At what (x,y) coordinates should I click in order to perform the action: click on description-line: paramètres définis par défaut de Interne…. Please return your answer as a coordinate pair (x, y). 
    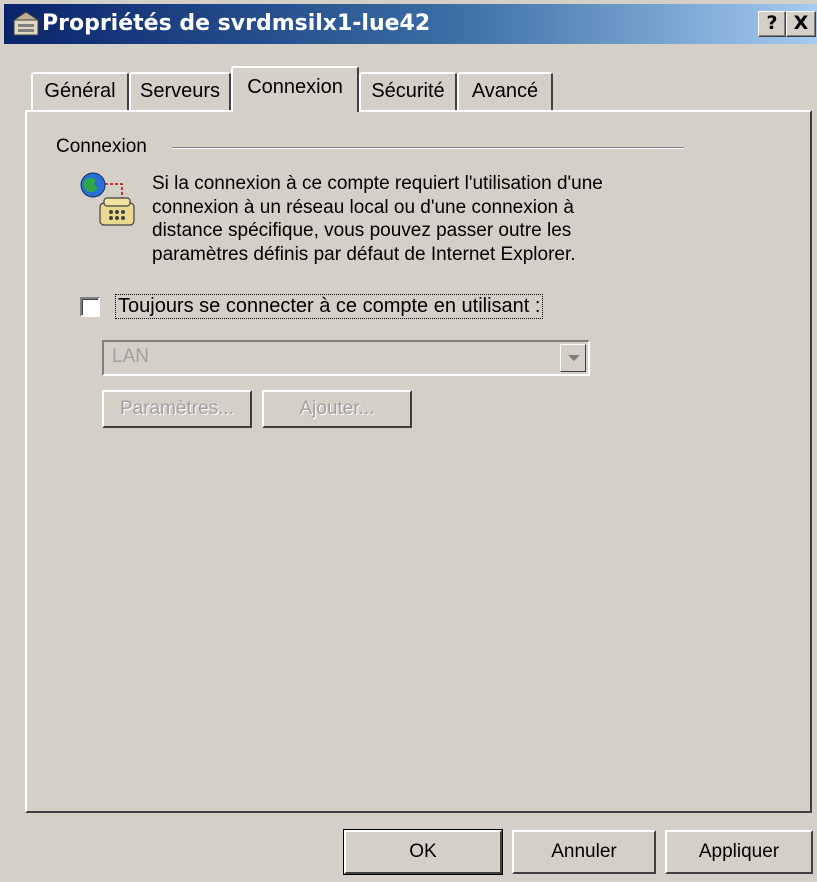
    Looking at the image, I should click on (364, 254).